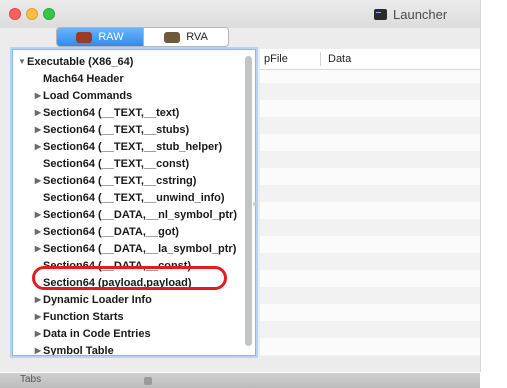  I want to click on raw-mode-button: RAW, so click(100, 37).